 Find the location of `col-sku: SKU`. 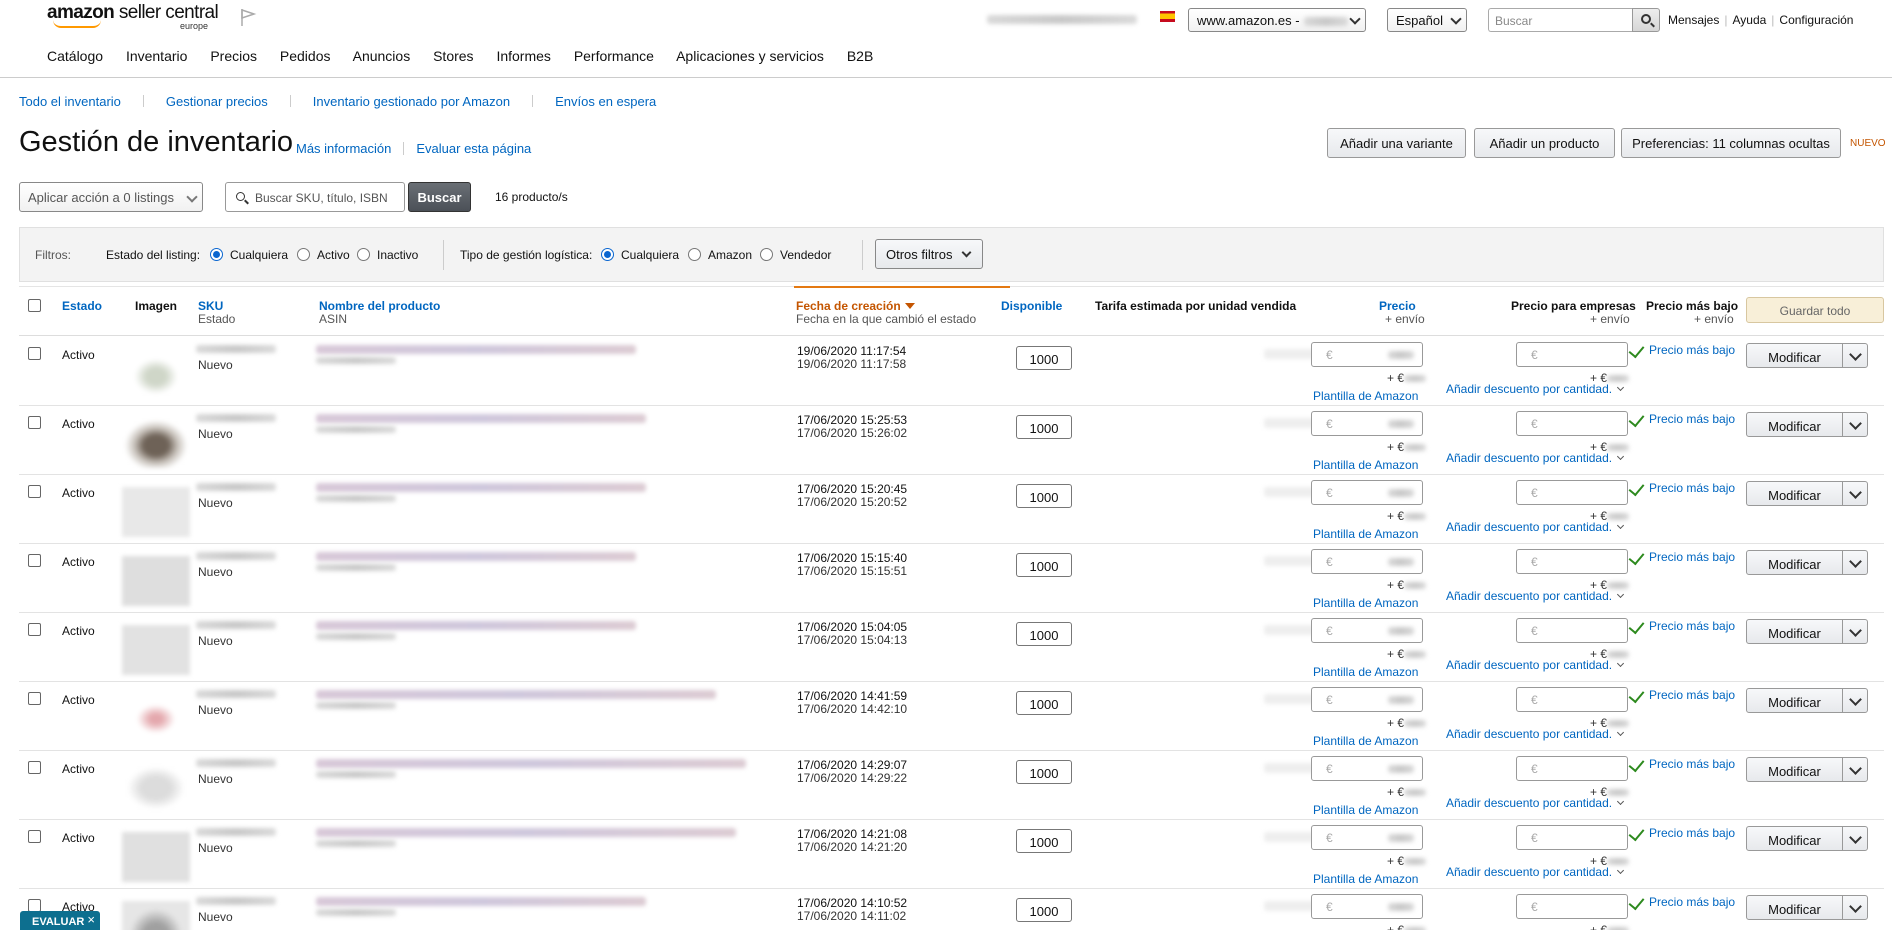

col-sku: SKU is located at coordinates (210, 306).